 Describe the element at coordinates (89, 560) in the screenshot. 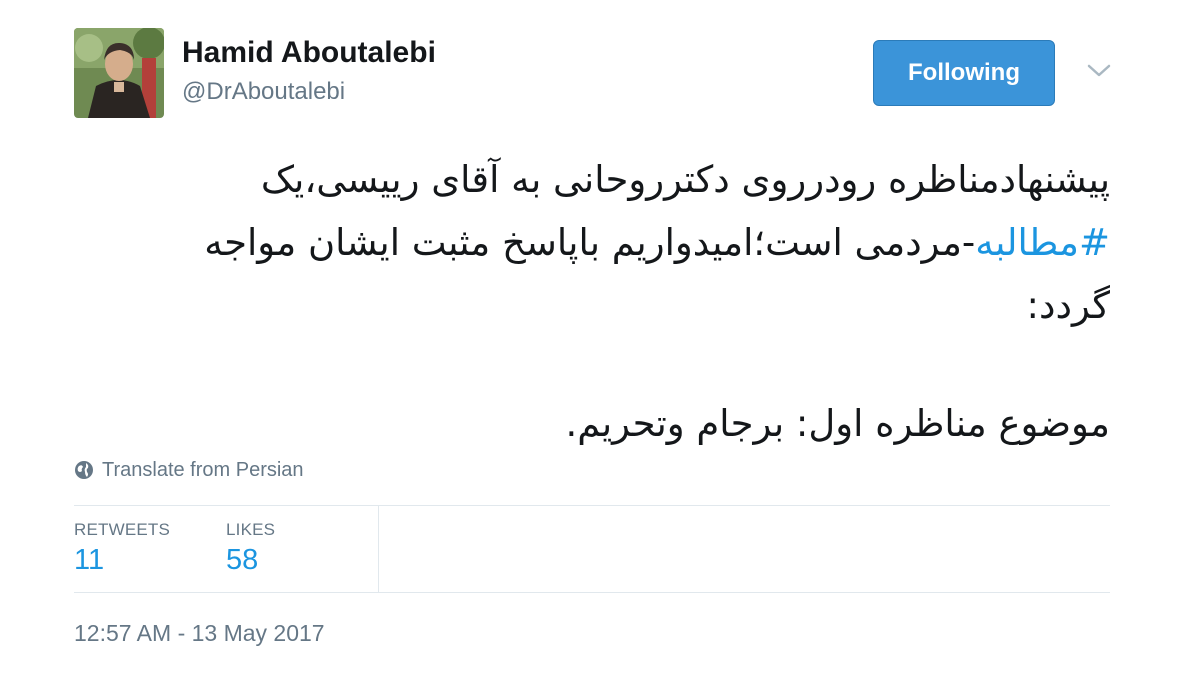

I see `retweets-count: 11` at that location.